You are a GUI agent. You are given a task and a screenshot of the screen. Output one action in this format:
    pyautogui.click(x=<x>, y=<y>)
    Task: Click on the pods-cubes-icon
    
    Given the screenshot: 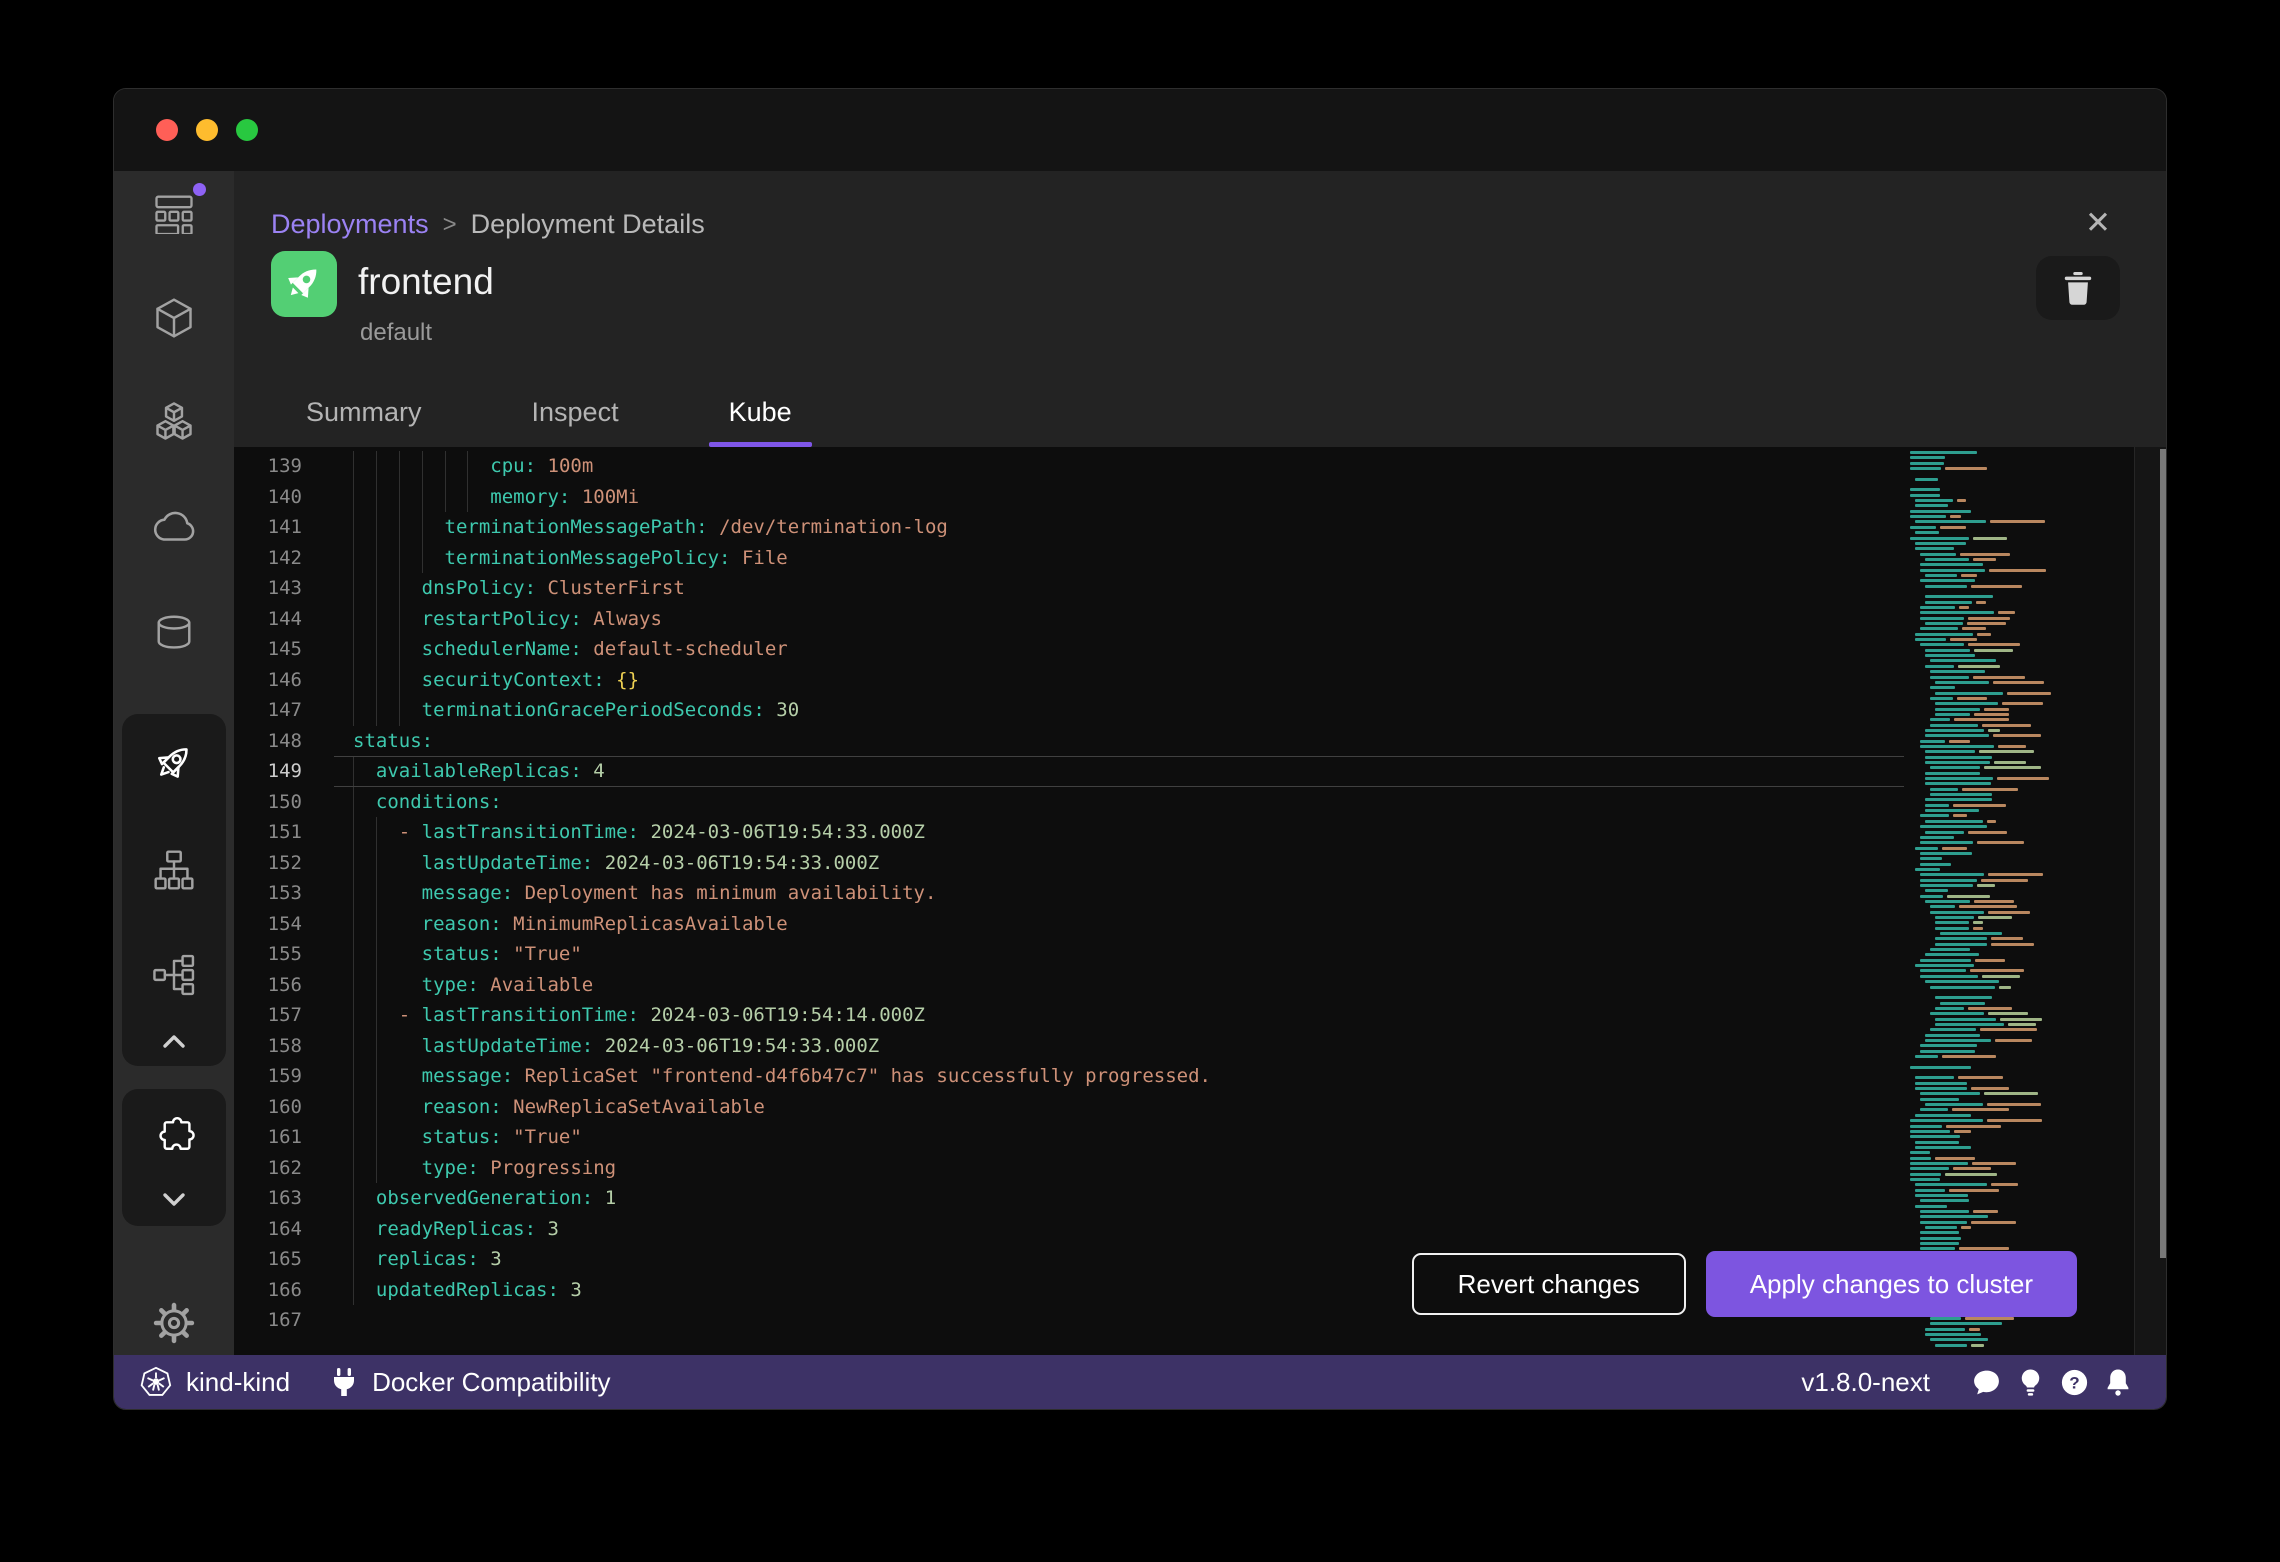 What is the action you would take?
    pyautogui.click(x=174, y=421)
    